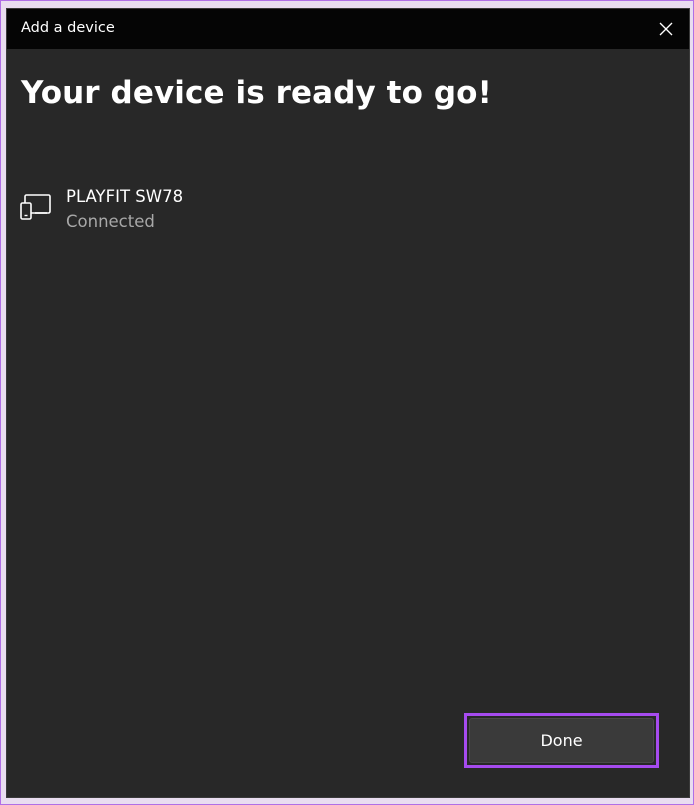 This screenshot has height=805, width=694. I want to click on close-icon, so click(666, 29).